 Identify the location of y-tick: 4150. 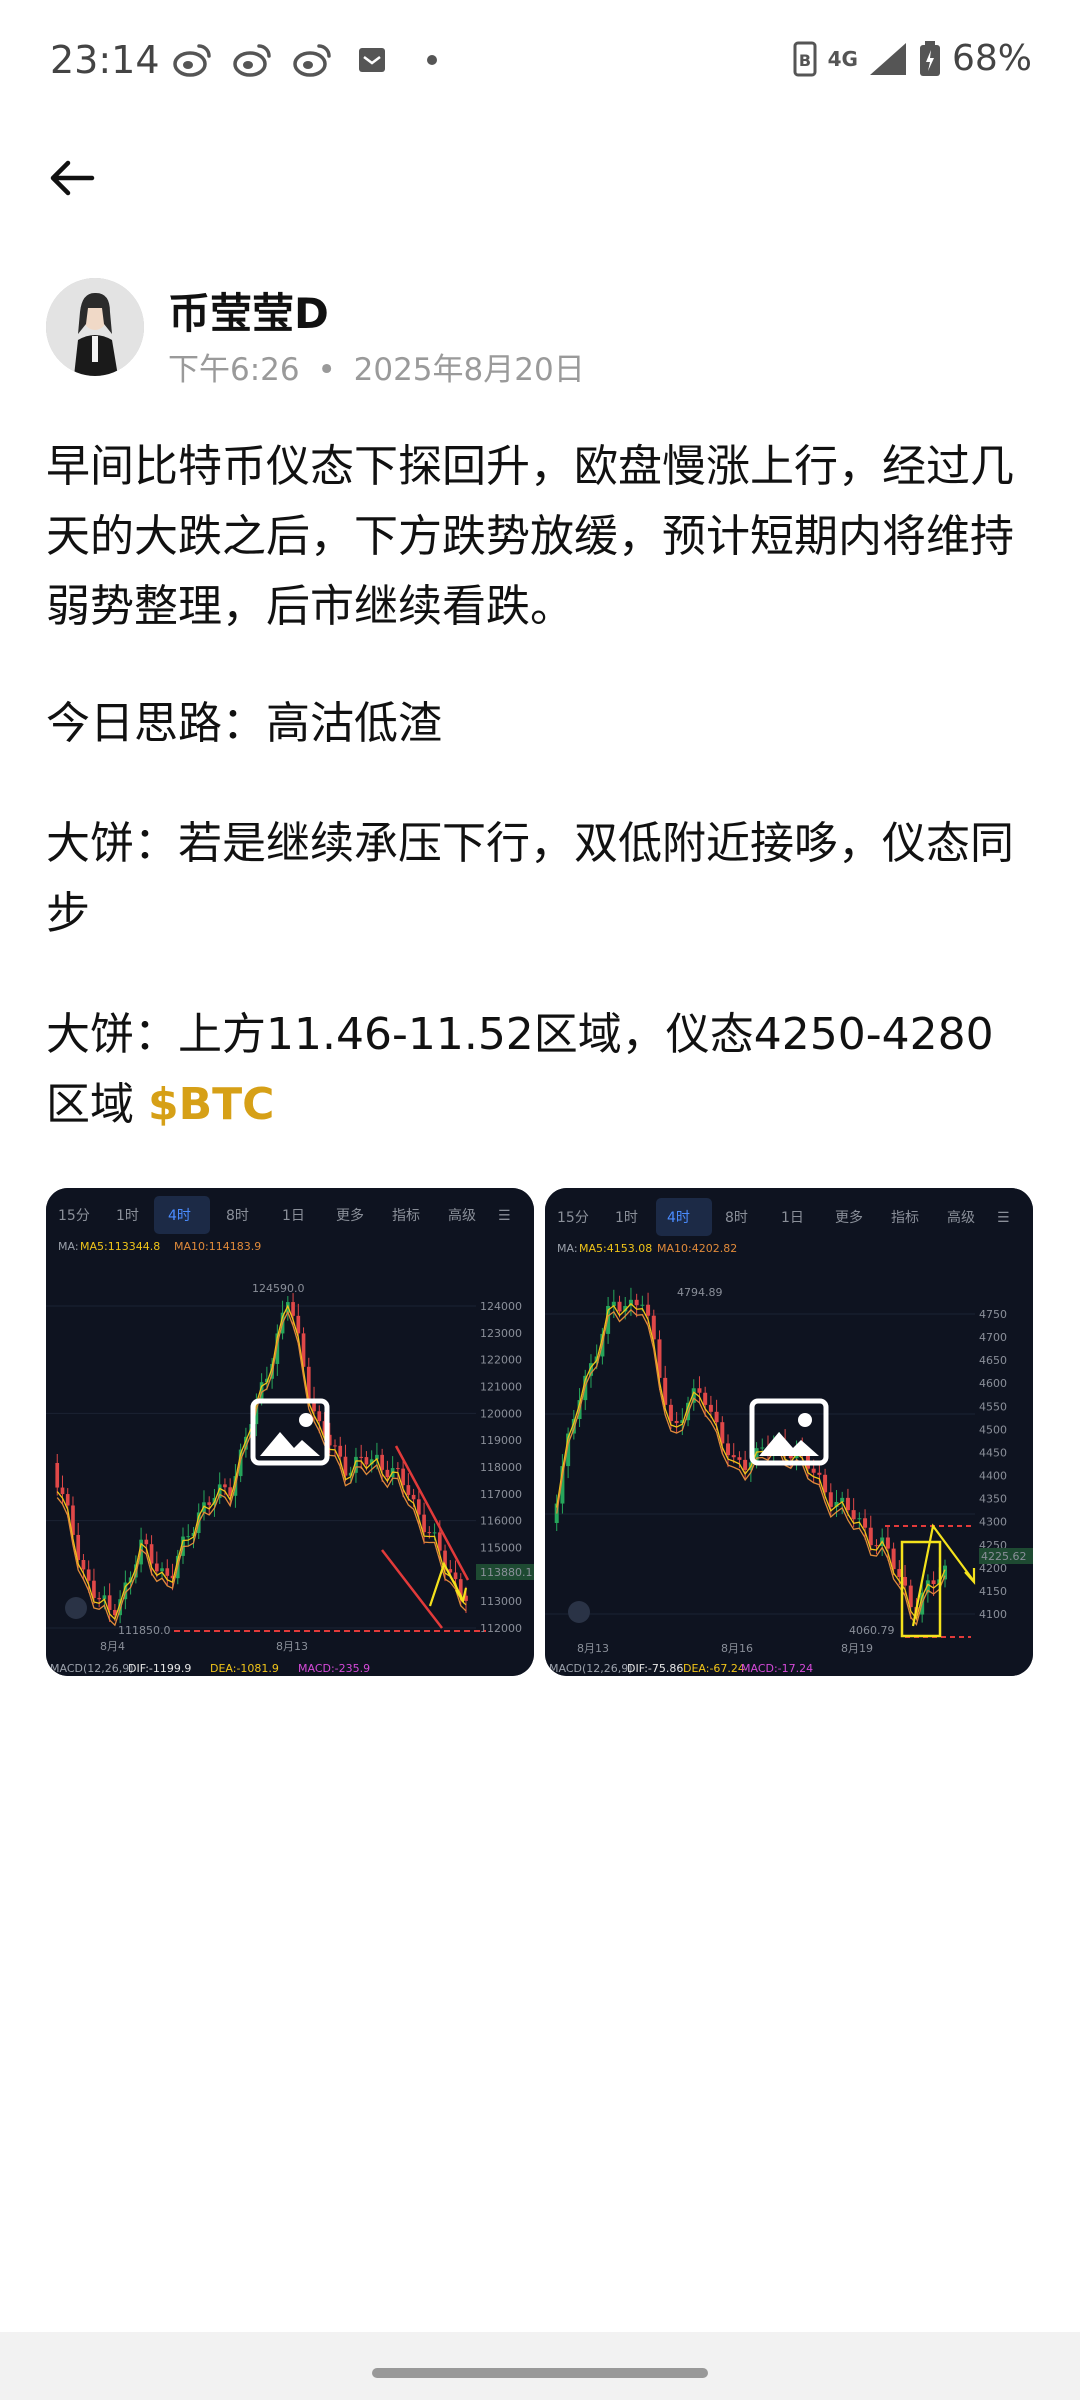
(993, 1591).